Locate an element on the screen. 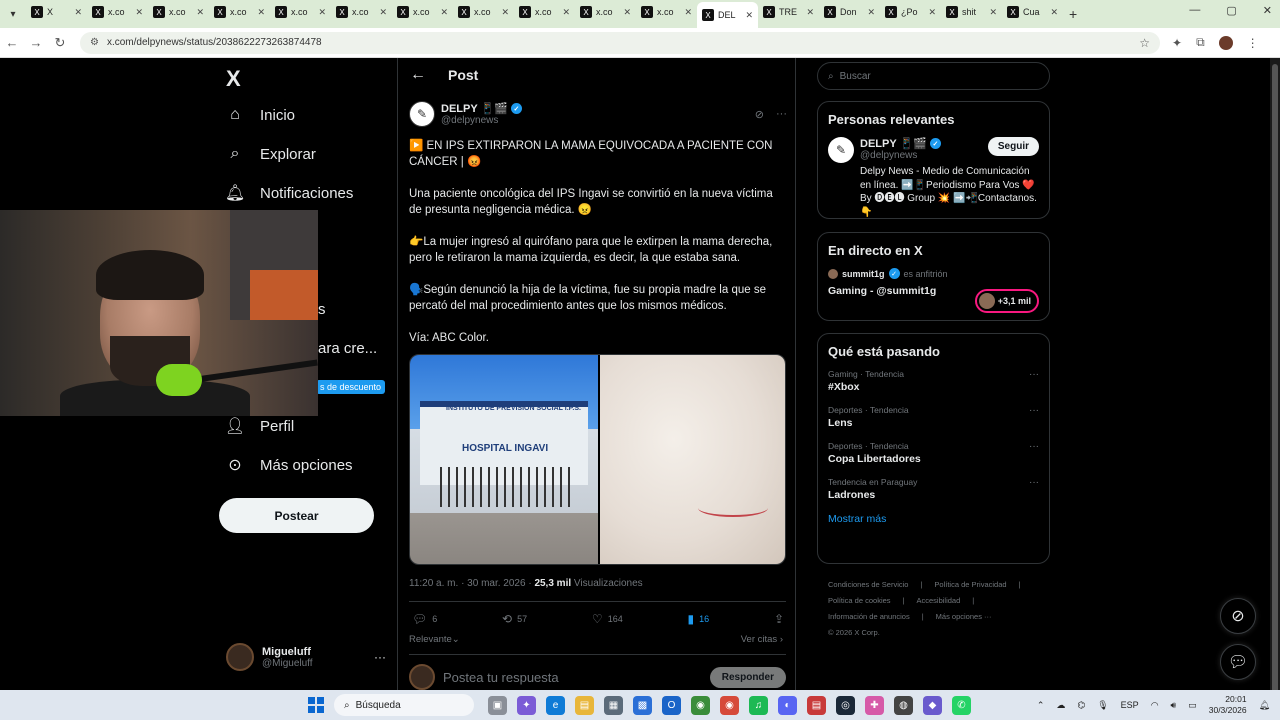 This screenshot has height=720, width=1280. whatsapp-icon: ✆ is located at coordinates (961, 705).